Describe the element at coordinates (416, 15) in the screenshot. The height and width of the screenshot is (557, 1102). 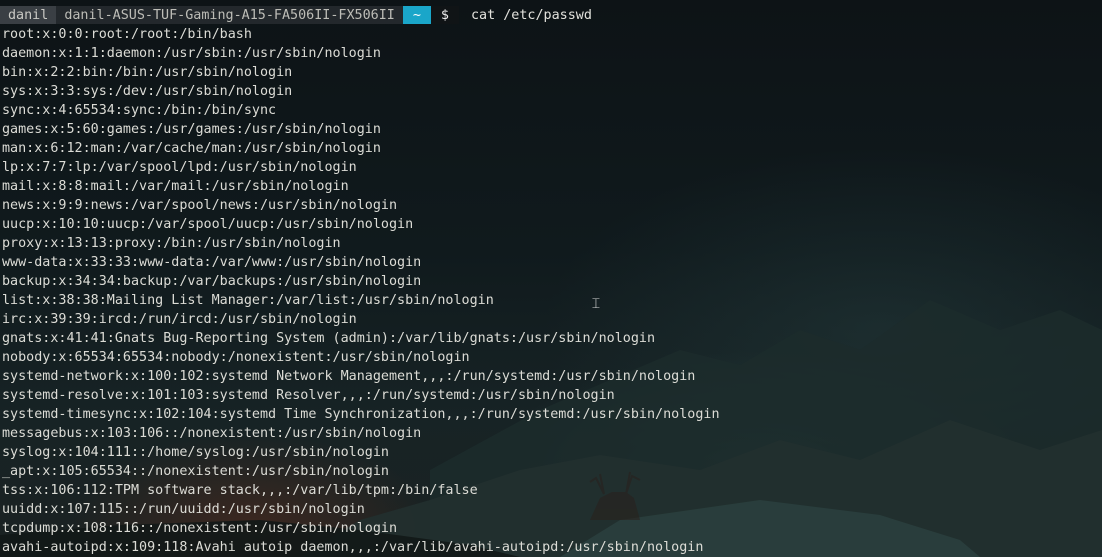
I see `prompt-directory: ~` at that location.